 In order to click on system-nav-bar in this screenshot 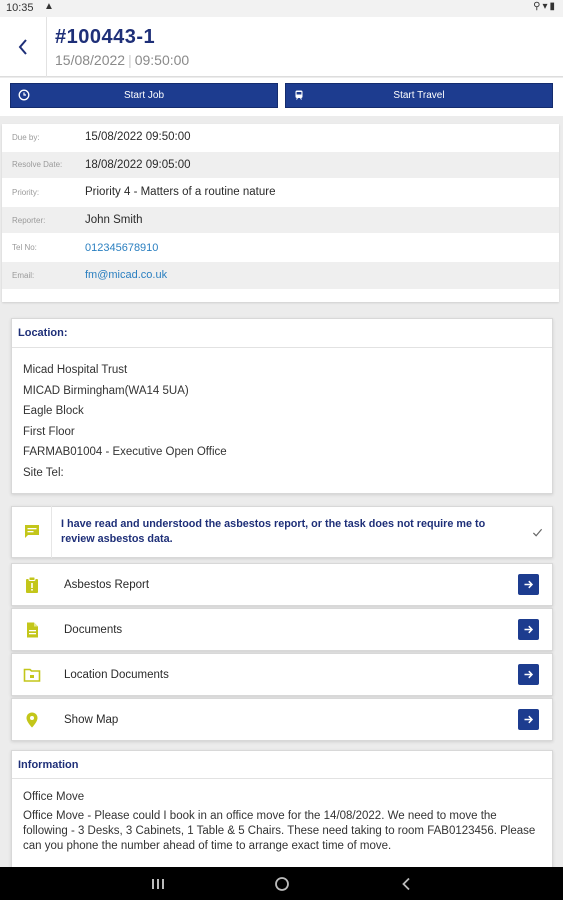, I will do `click(281, 883)`.